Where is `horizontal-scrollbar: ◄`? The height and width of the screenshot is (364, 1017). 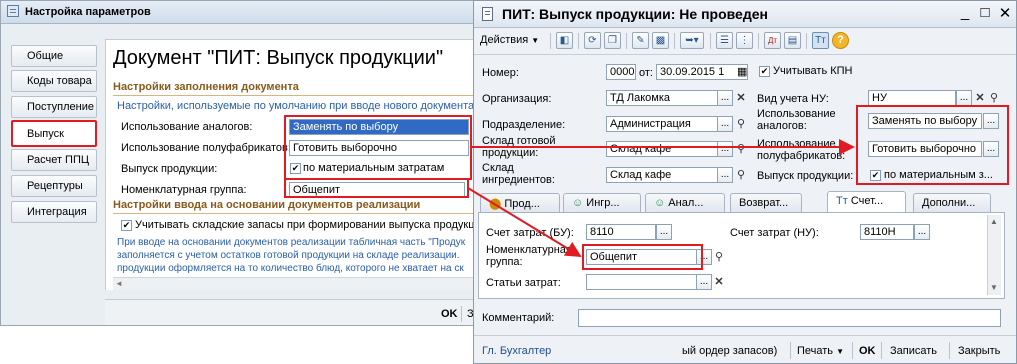
horizontal-scrollbar: ◄ is located at coordinates (295, 283).